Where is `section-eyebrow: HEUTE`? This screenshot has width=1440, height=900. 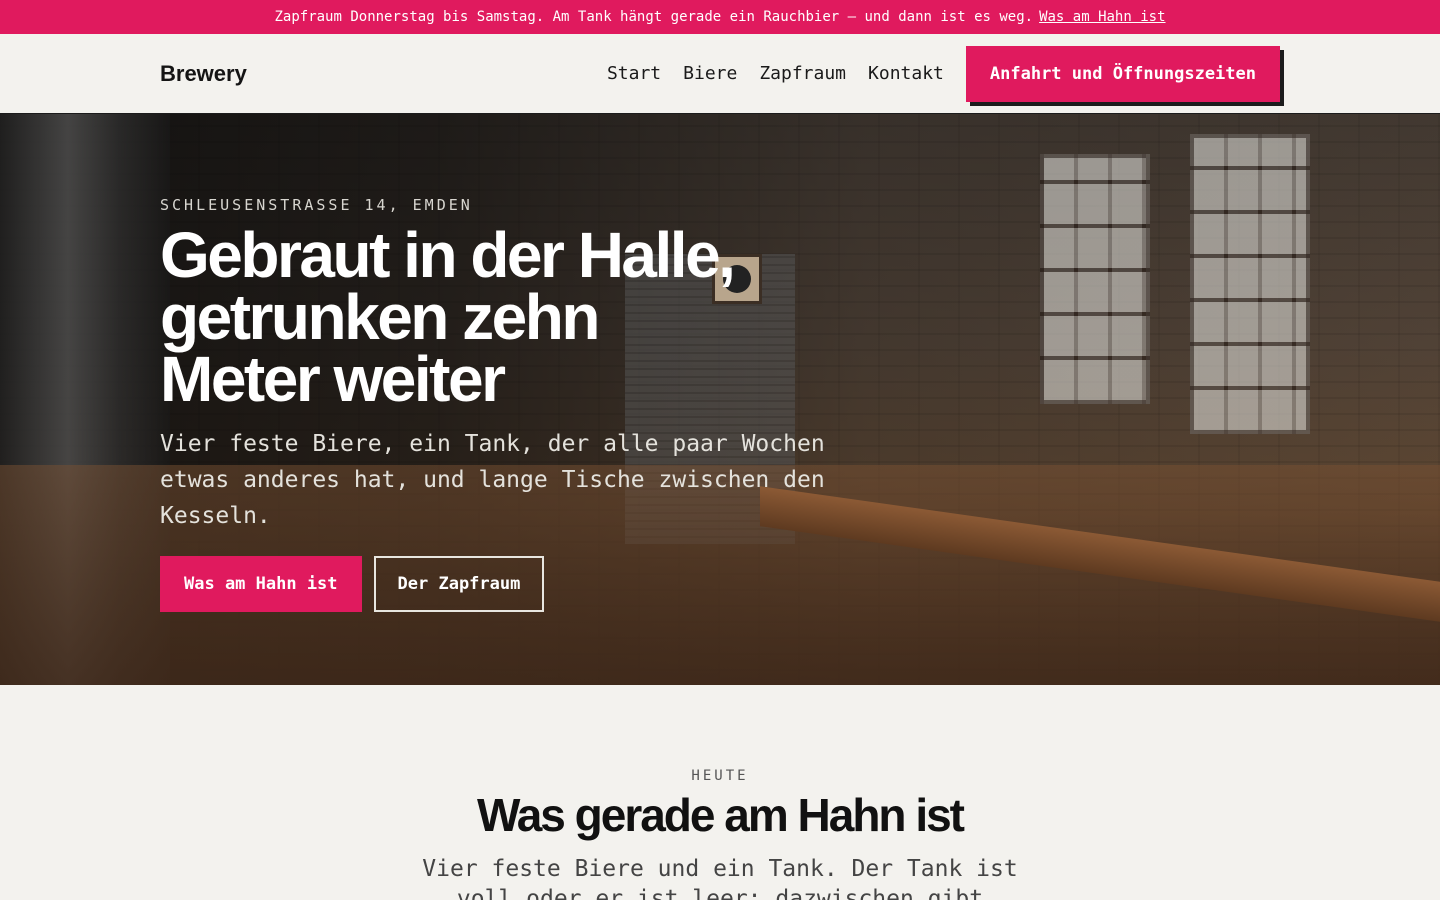 section-eyebrow: HEUTE is located at coordinates (720, 776).